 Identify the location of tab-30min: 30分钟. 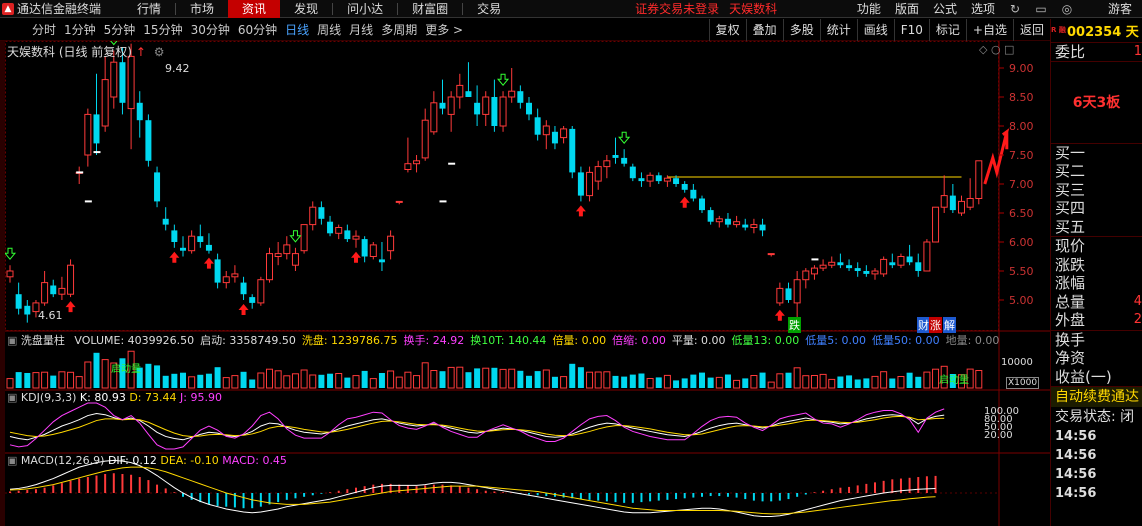
(210, 29).